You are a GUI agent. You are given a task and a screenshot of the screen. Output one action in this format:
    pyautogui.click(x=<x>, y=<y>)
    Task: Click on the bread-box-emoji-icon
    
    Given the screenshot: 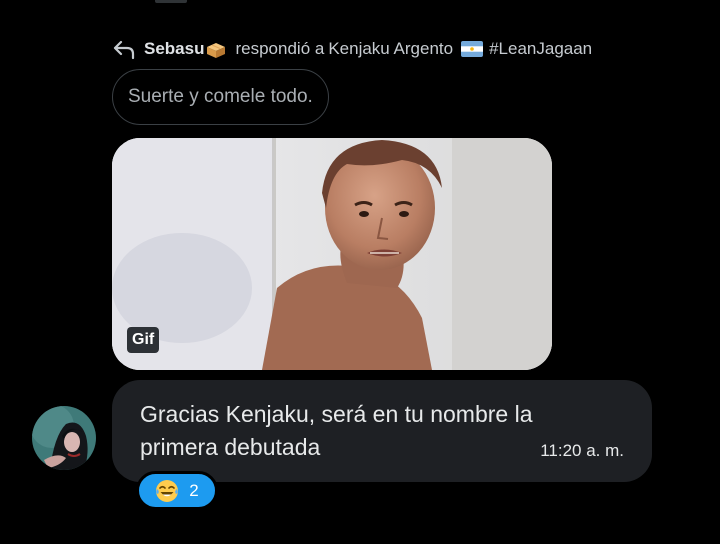 What is the action you would take?
    pyautogui.click(x=216, y=49)
    